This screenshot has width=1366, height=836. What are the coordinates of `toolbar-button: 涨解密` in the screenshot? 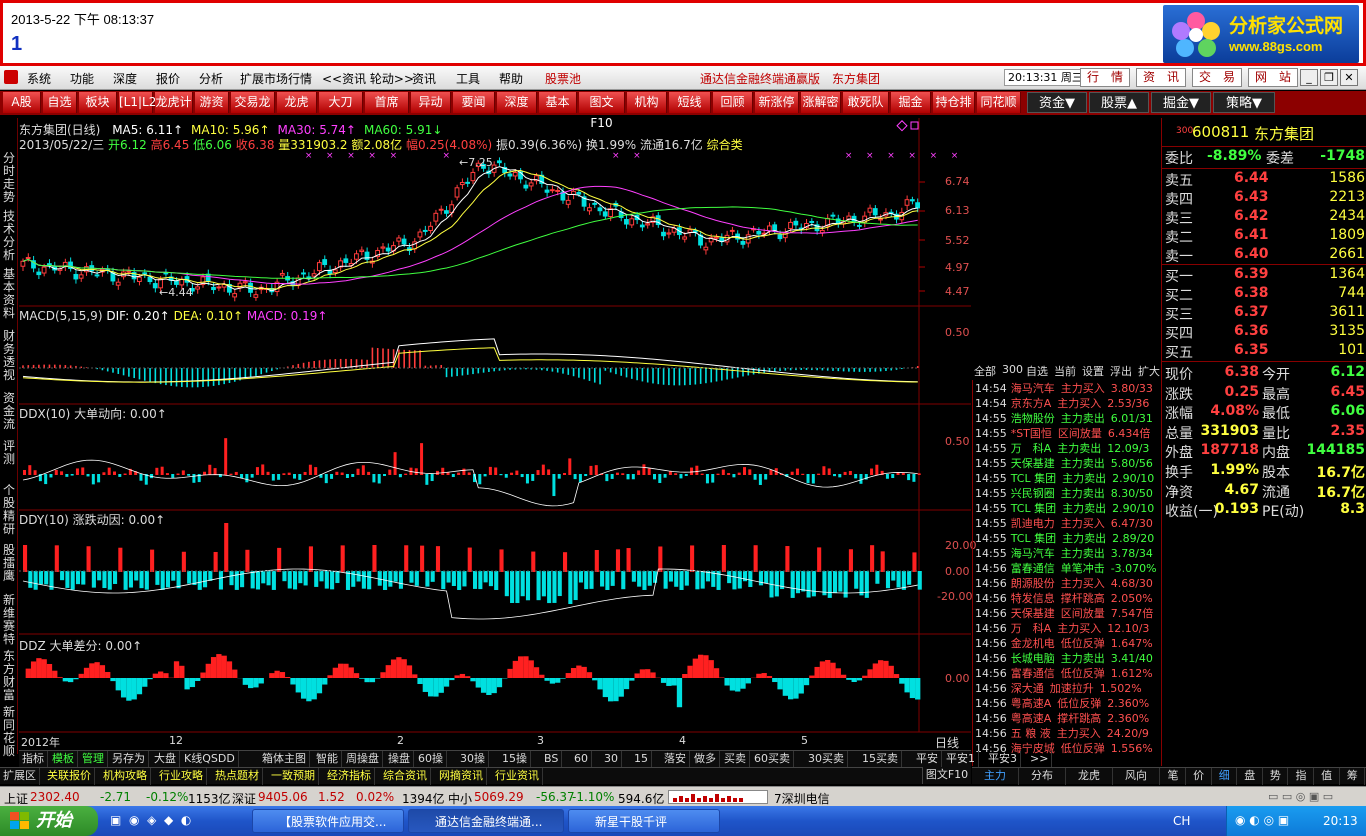 It's located at (821, 102).